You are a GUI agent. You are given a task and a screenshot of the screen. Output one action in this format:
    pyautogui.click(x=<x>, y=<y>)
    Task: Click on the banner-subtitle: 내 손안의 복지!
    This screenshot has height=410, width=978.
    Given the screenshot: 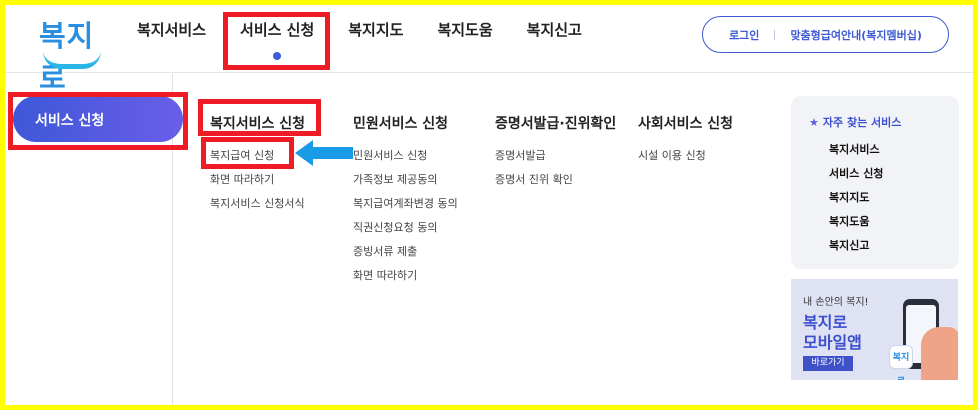 What is the action you would take?
    pyautogui.click(x=836, y=302)
    